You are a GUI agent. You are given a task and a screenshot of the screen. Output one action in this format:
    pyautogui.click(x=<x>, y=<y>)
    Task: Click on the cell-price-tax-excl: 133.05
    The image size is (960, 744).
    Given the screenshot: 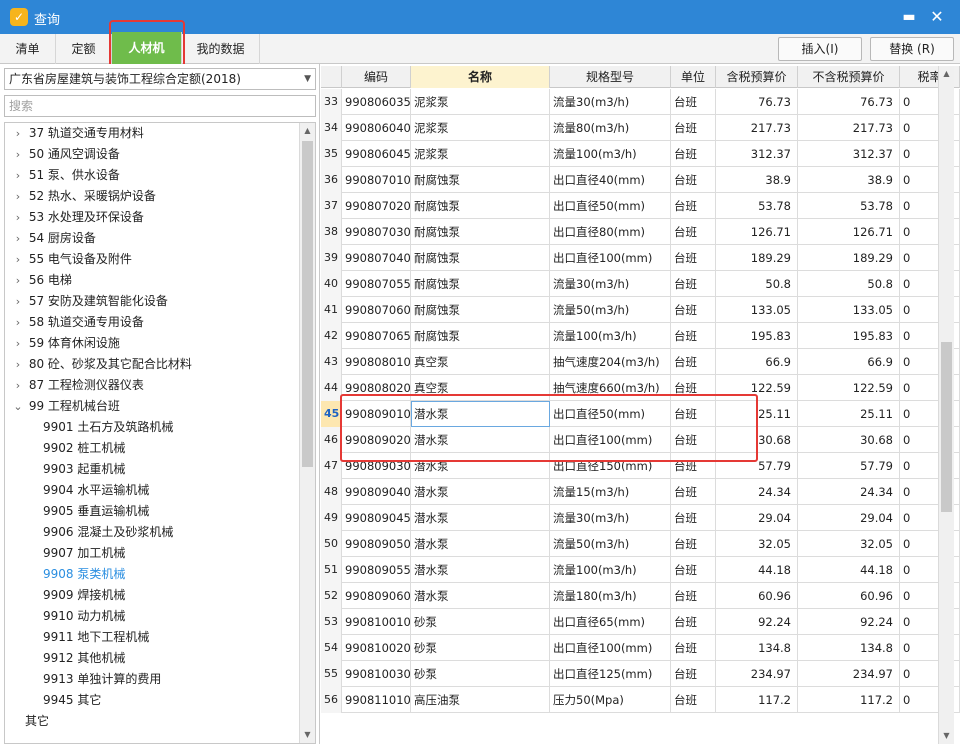 What is the action you would take?
    pyautogui.click(x=849, y=310)
    